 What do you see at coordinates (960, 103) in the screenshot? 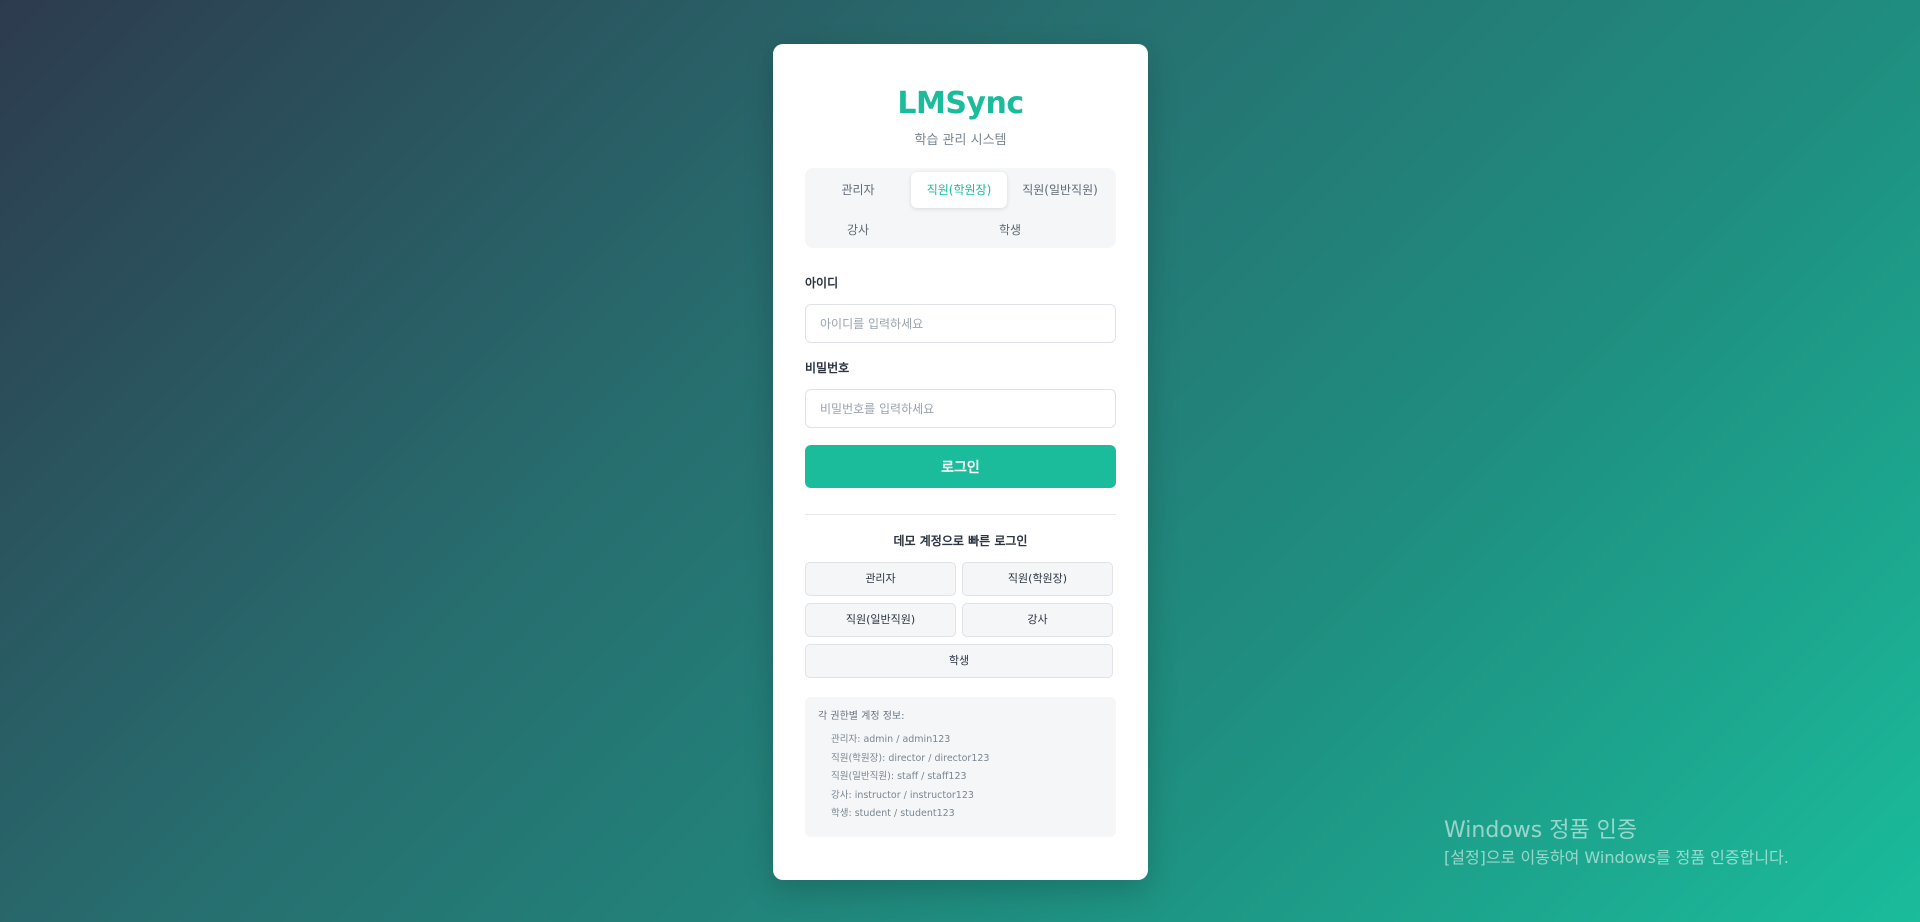
I see `app-logo-title: LMSync` at bounding box center [960, 103].